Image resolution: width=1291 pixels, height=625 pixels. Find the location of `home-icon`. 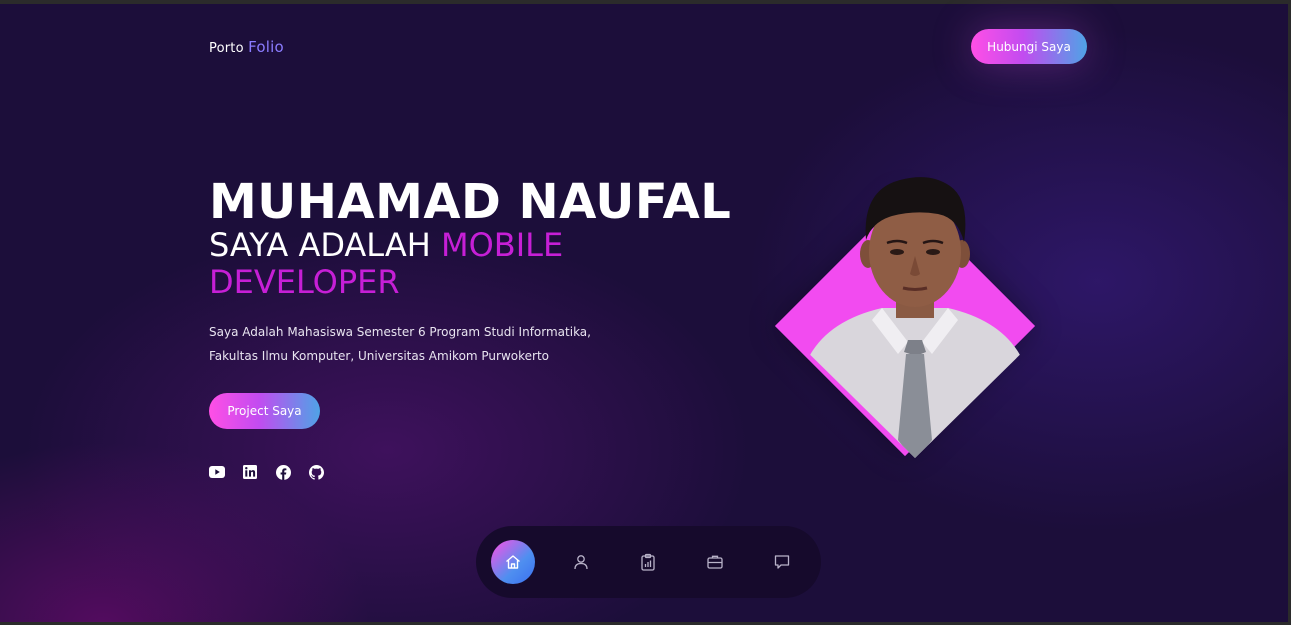

home-icon is located at coordinates (513, 562).